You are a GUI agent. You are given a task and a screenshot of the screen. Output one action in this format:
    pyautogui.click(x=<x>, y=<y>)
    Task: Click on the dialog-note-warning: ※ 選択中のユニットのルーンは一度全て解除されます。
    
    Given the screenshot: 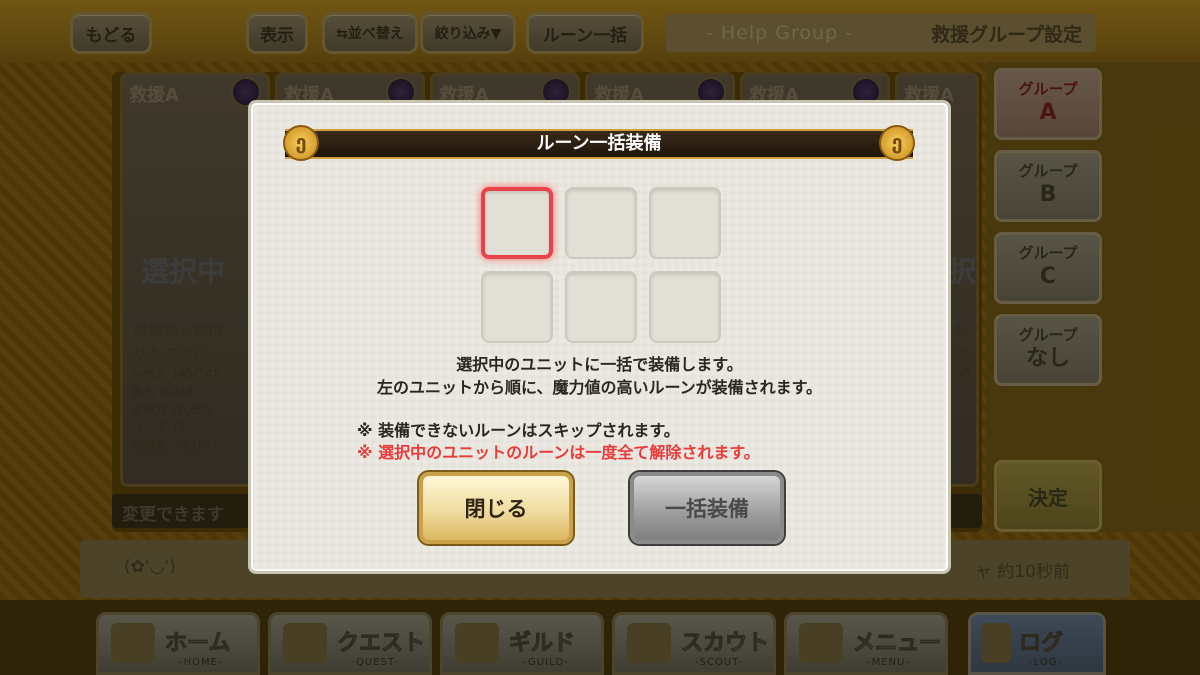 What is the action you would take?
    pyautogui.click(x=558, y=452)
    